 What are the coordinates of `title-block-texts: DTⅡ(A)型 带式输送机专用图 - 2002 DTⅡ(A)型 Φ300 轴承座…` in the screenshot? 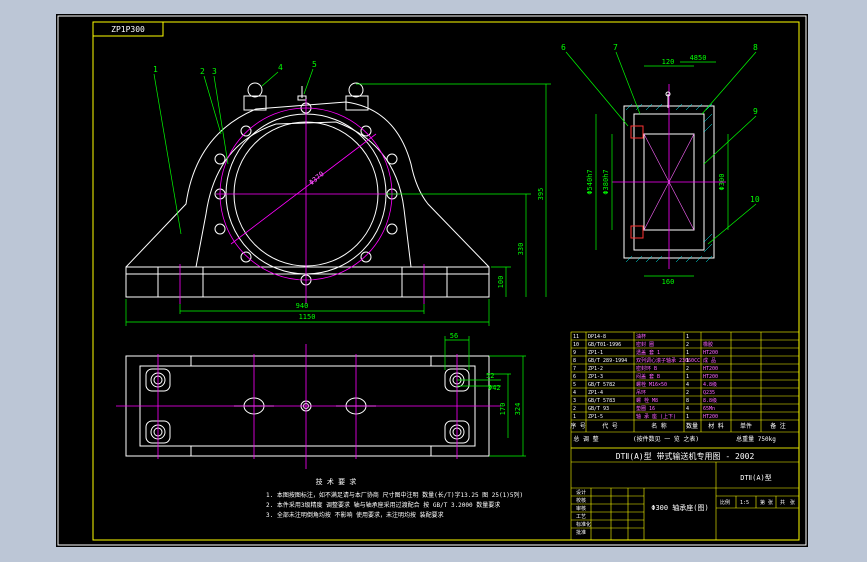 It's located at (685, 493).